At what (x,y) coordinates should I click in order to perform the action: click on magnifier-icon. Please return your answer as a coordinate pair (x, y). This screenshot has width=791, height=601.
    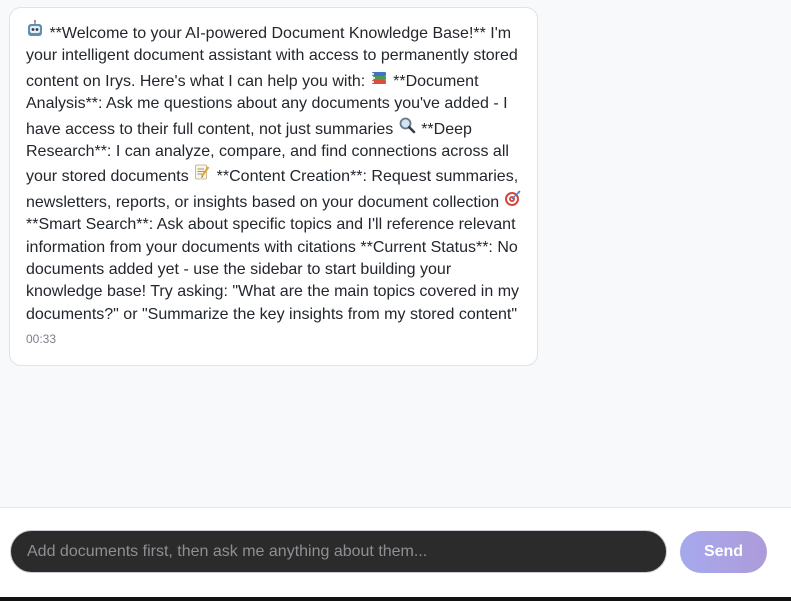
    Looking at the image, I should click on (407, 125).